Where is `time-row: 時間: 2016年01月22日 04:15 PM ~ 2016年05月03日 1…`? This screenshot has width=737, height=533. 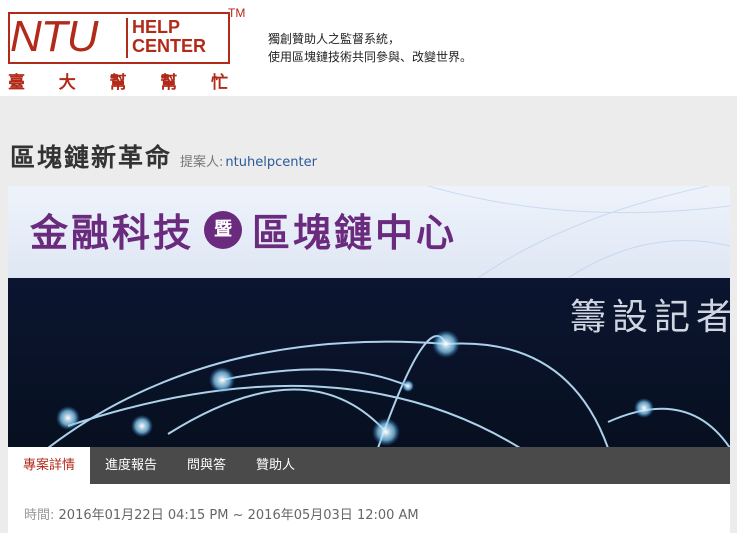
time-row: 時間: 2016年01月22日 04:15 PM ~ 2016年05月03日 1… is located at coordinates (221, 513).